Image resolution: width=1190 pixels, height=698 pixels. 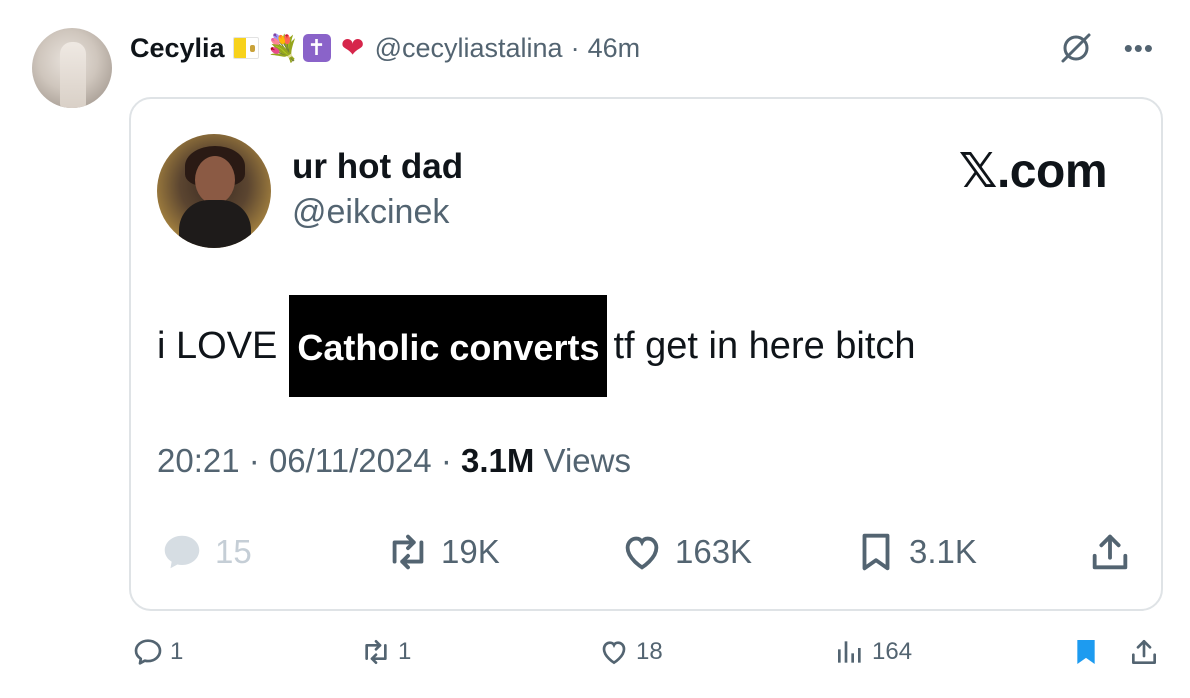 I want to click on post-time-ago: 46m, so click(x=614, y=48).